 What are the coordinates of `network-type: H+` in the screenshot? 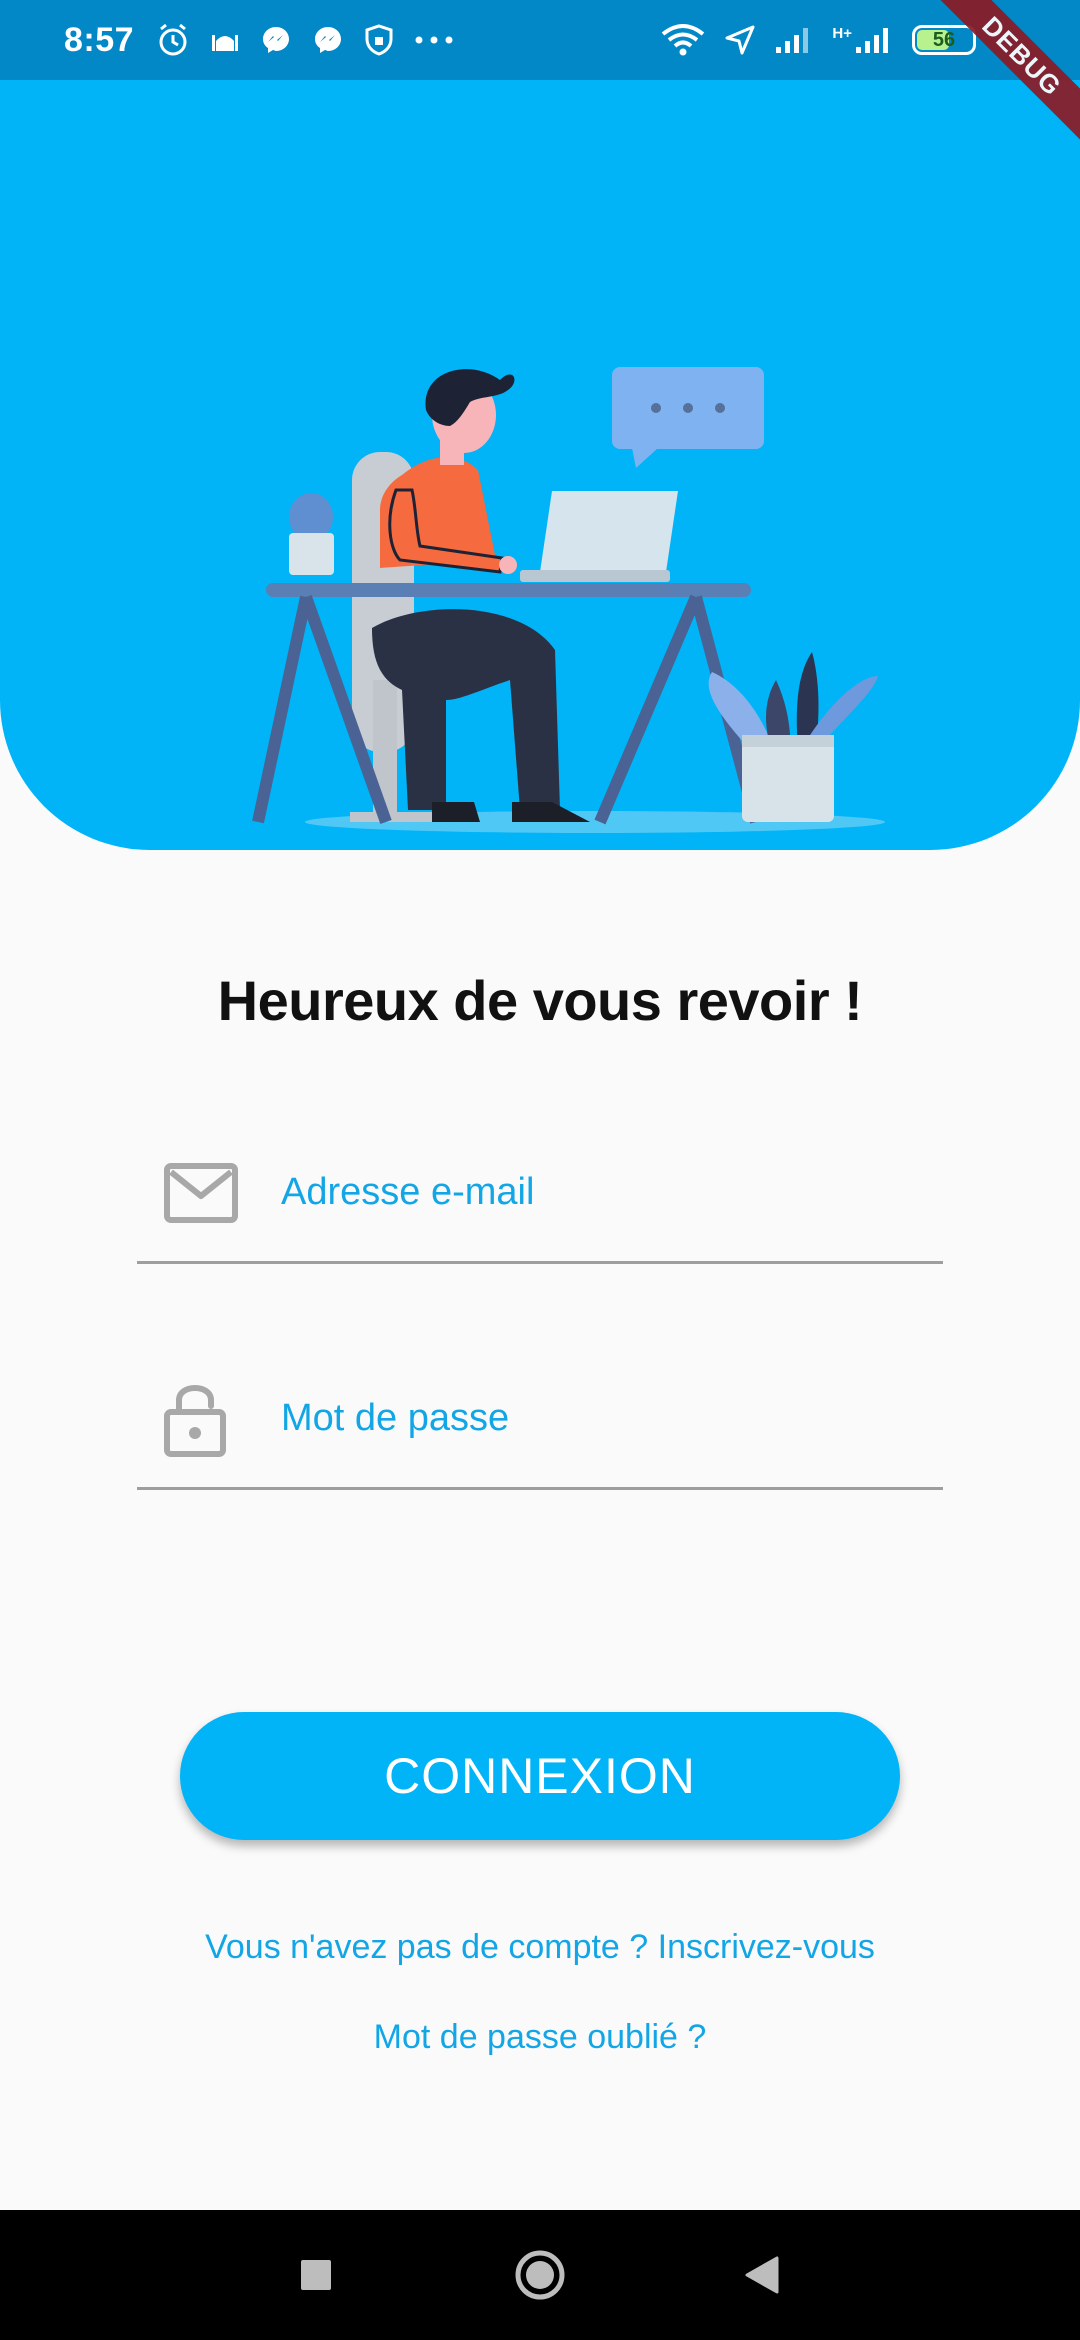 It's located at (863, 40).